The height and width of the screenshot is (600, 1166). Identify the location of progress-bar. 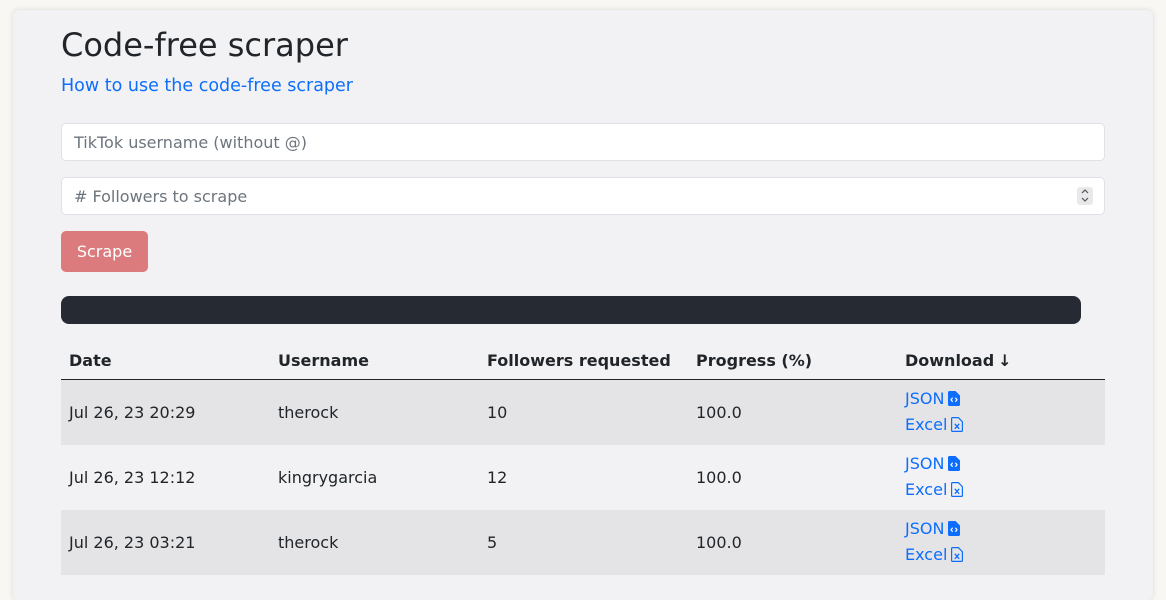
(571, 310).